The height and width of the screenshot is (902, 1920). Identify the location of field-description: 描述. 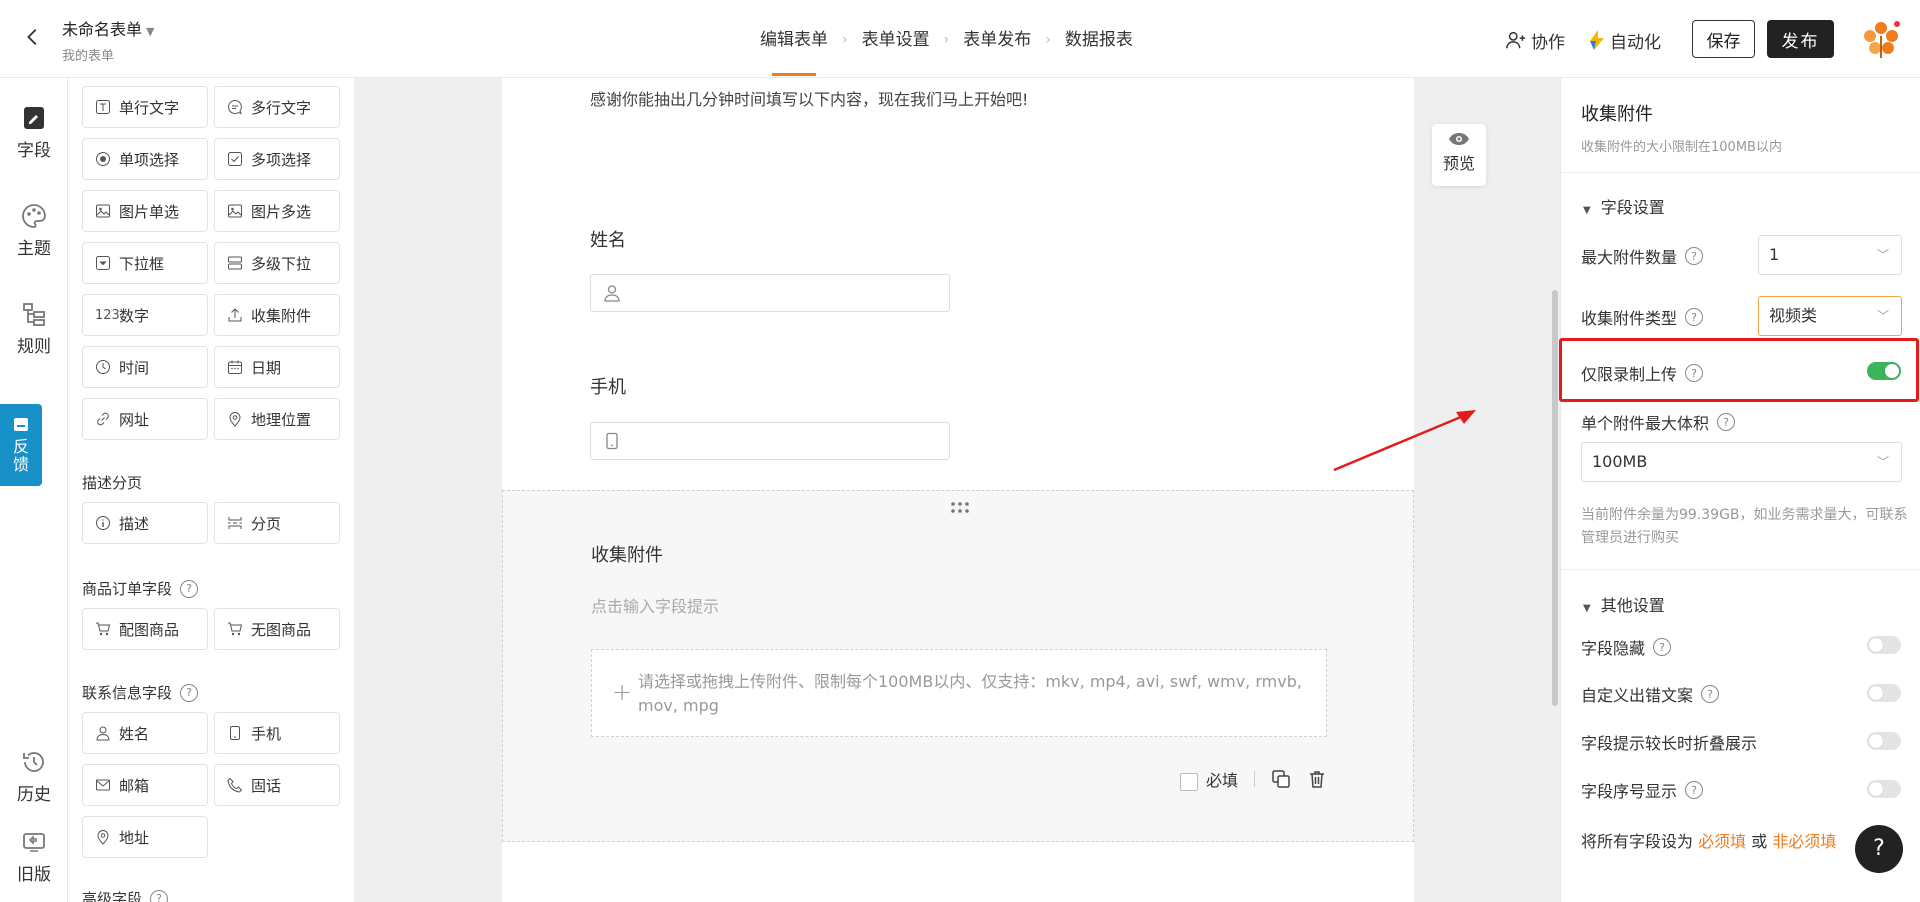
(145, 523).